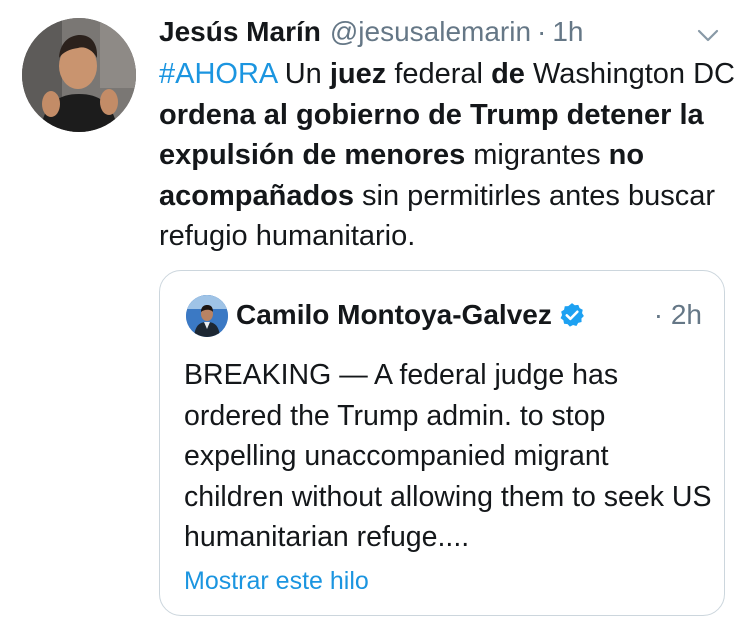  I want to click on quoted-tweet-timestamp: · 2h, so click(678, 315).